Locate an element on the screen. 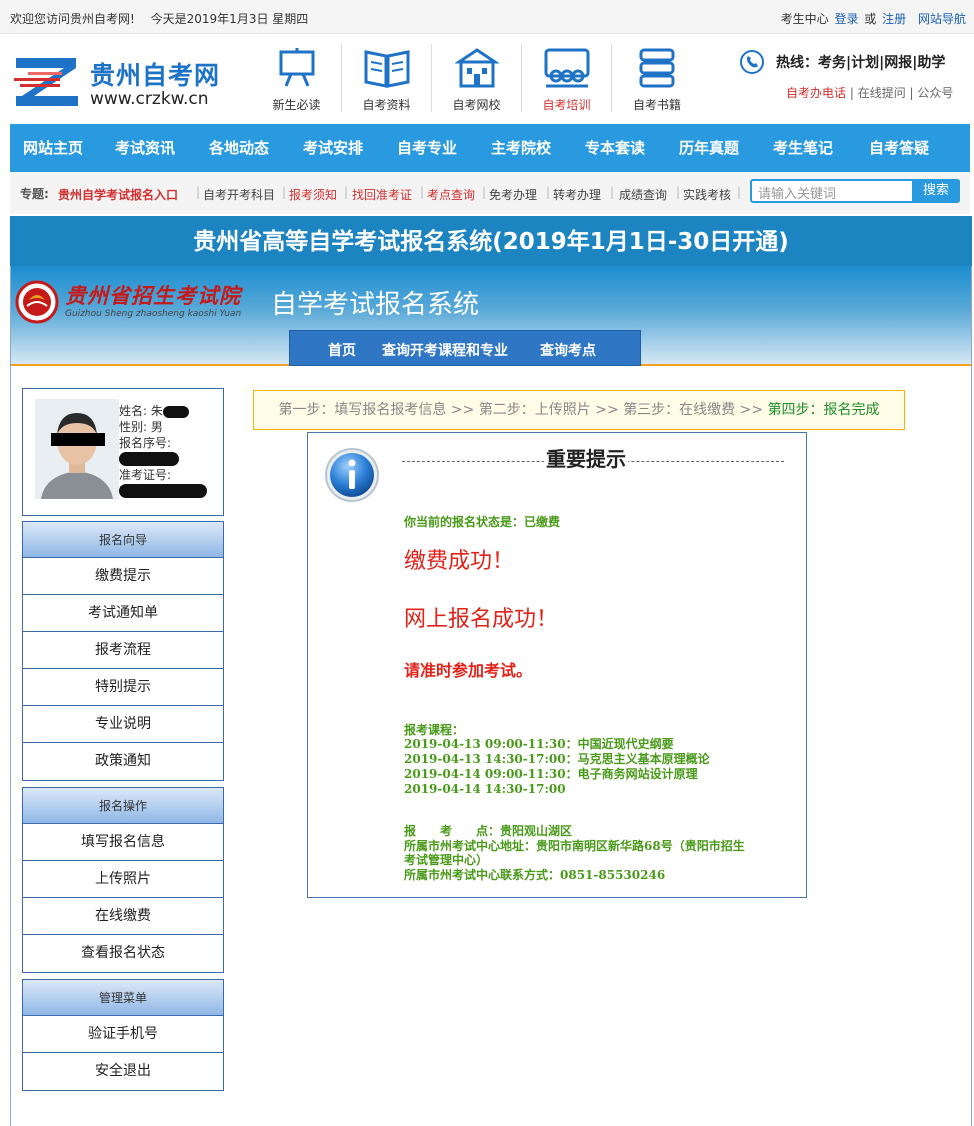  icon-nav-item-books: 自考书籍 is located at coordinates (657, 78).